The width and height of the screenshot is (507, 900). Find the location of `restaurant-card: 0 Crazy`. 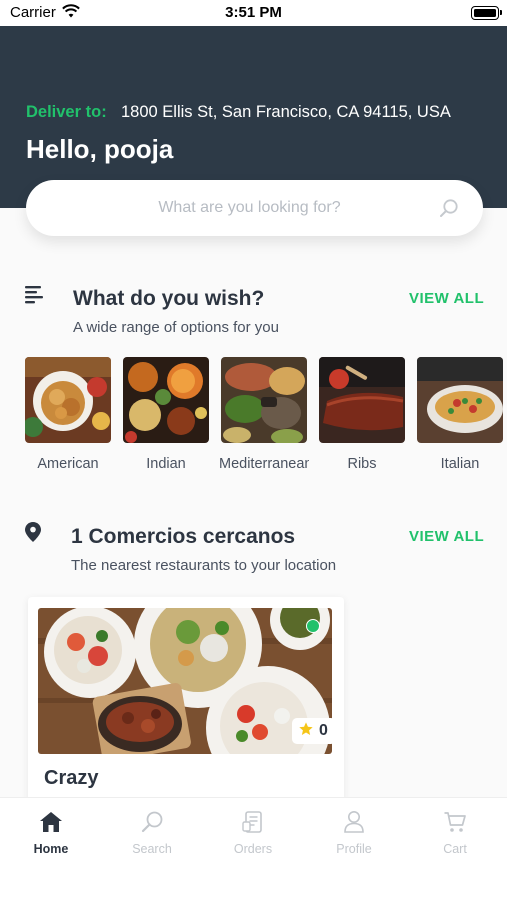

restaurant-card: 0 Crazy is located at coordinates (186, 702).